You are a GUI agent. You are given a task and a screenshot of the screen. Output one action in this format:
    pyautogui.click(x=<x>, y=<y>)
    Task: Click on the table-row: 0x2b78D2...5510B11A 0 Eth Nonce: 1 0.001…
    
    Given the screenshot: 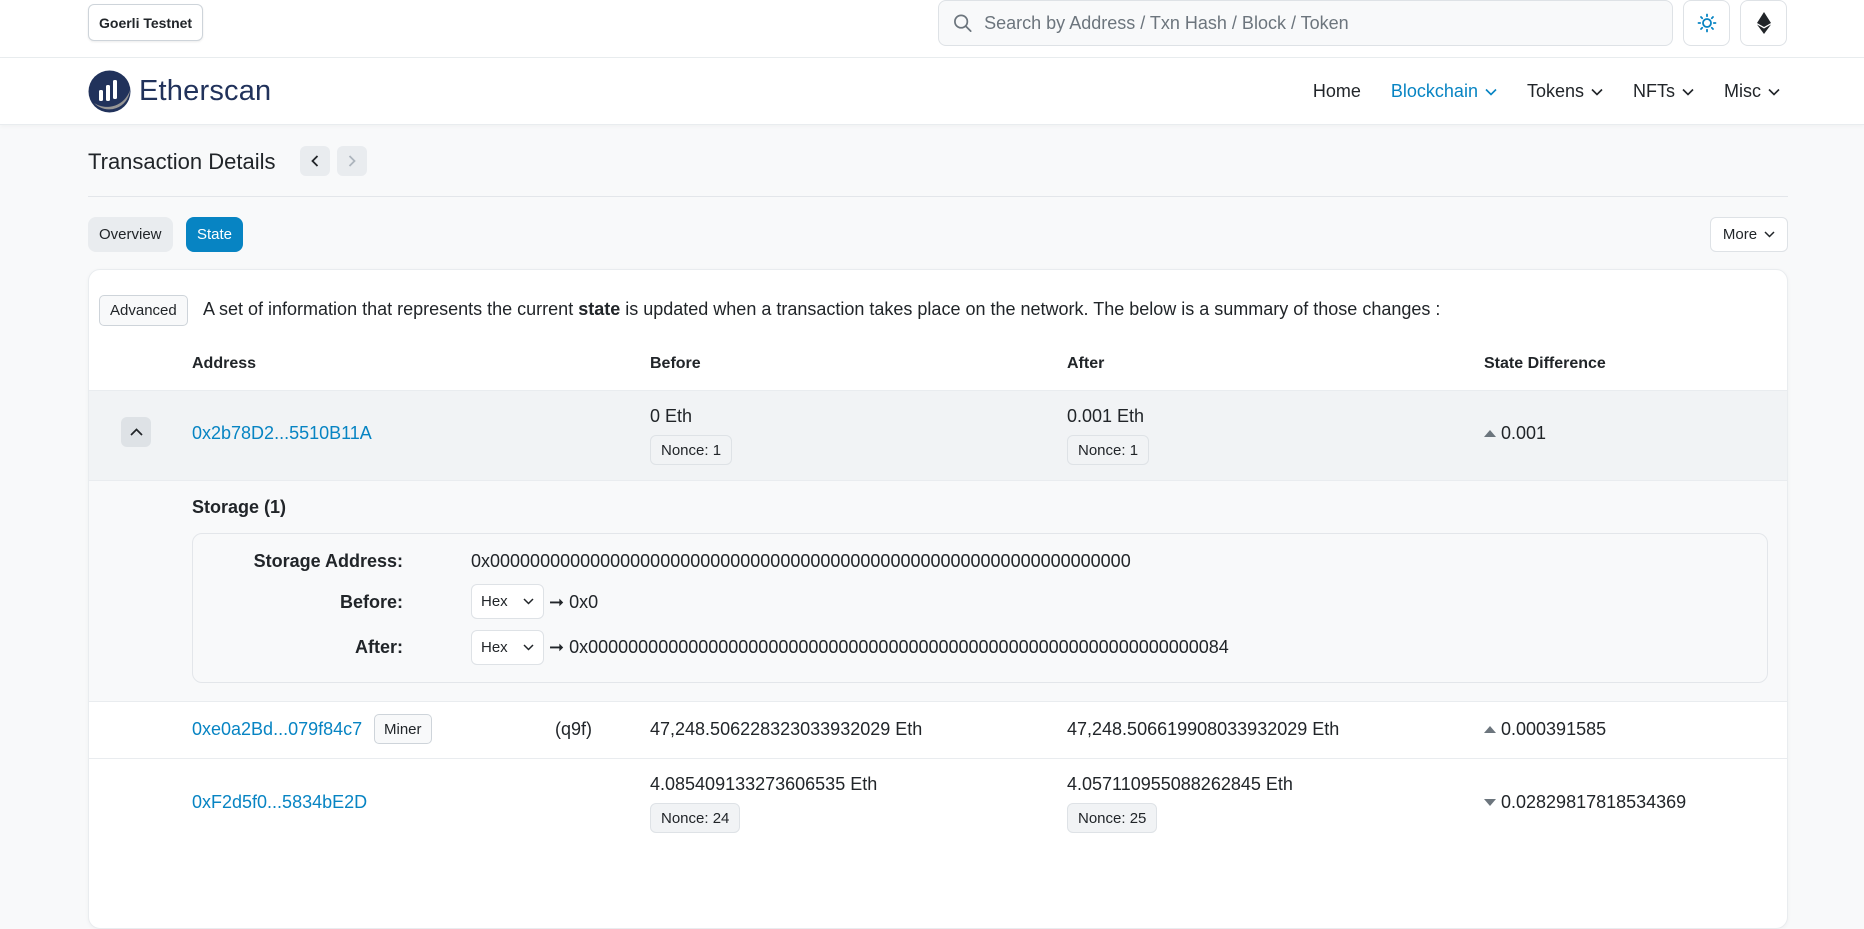 What is the action you would take?
    pyautogui.click(x=938, y=435)
    